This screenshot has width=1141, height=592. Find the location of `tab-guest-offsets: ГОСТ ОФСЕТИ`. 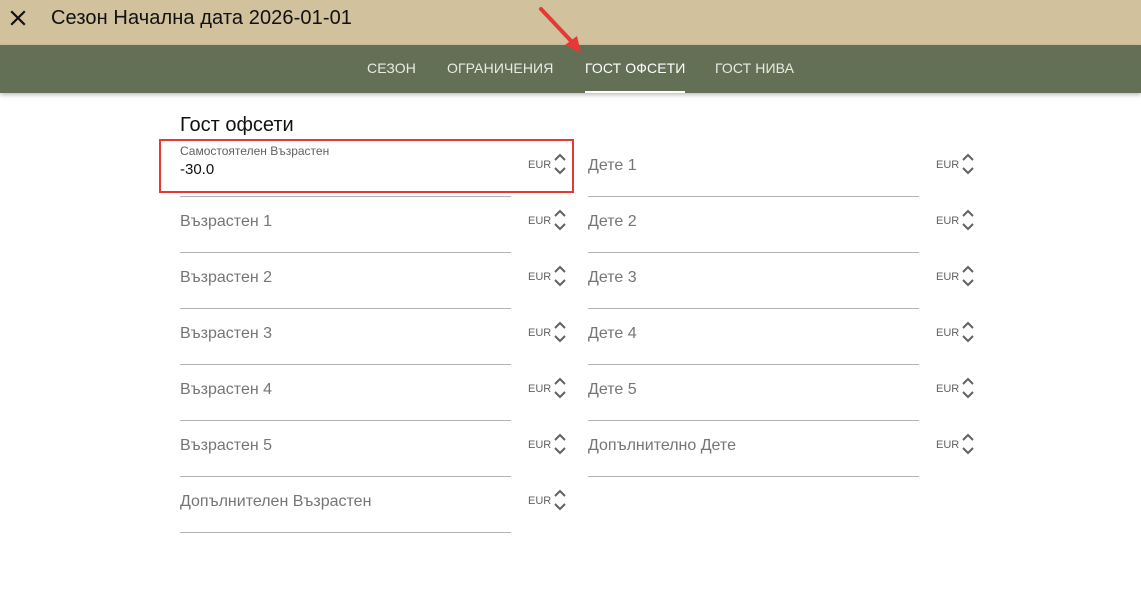

tab-guest-offsets: ГОСТ ОФСЕТИ is located at coordinates (635, 69).